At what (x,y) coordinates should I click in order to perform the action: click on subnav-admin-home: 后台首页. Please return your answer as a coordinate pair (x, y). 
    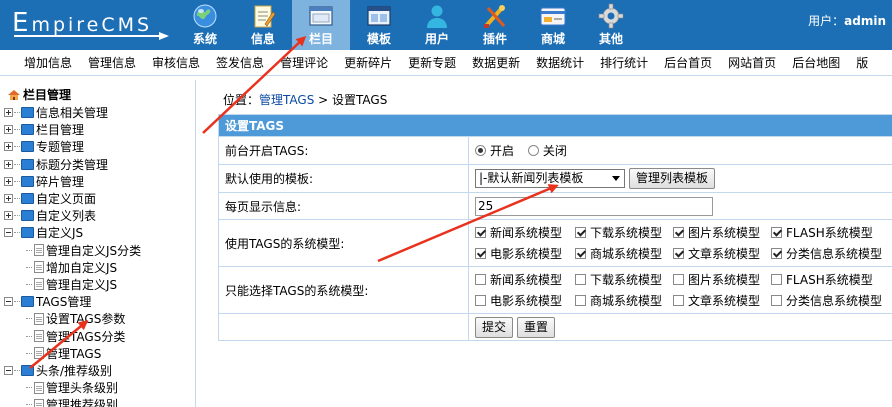
    Looking at the image, I should click on (688, 62).